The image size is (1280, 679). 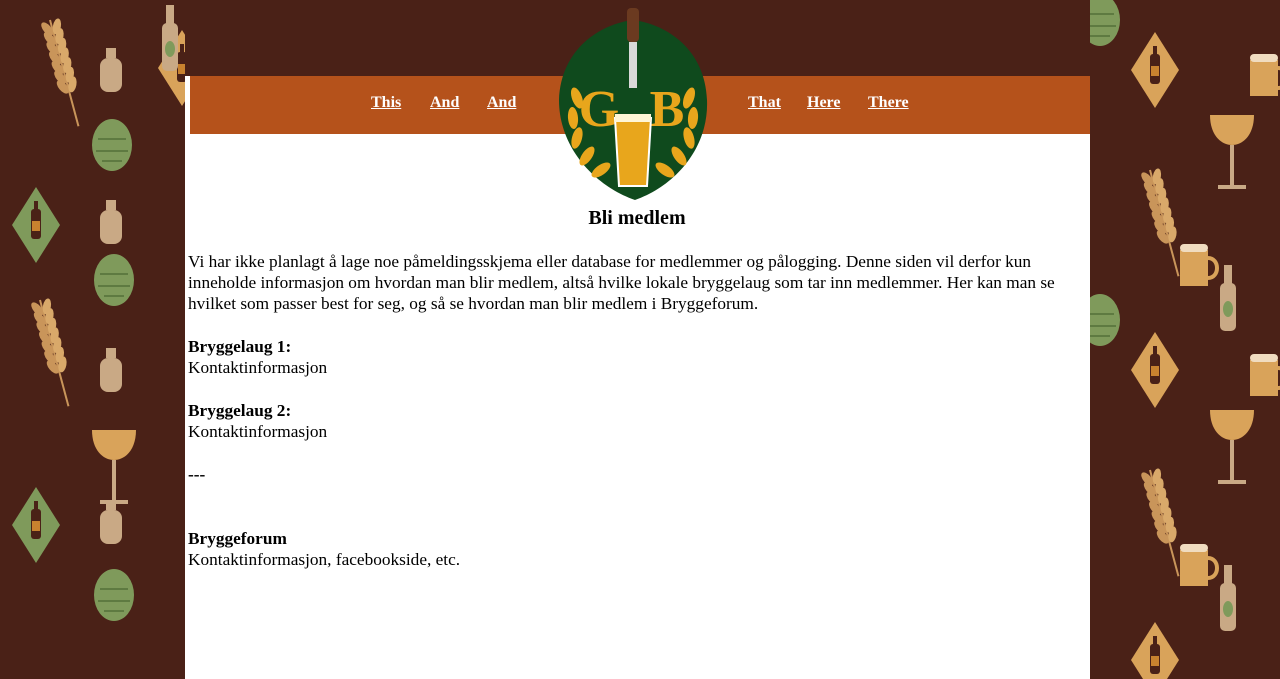 What do you see at coordinates (764, 103) in the screenshot?
I see `nav-link-that: That` at bounding box center [764, 103].